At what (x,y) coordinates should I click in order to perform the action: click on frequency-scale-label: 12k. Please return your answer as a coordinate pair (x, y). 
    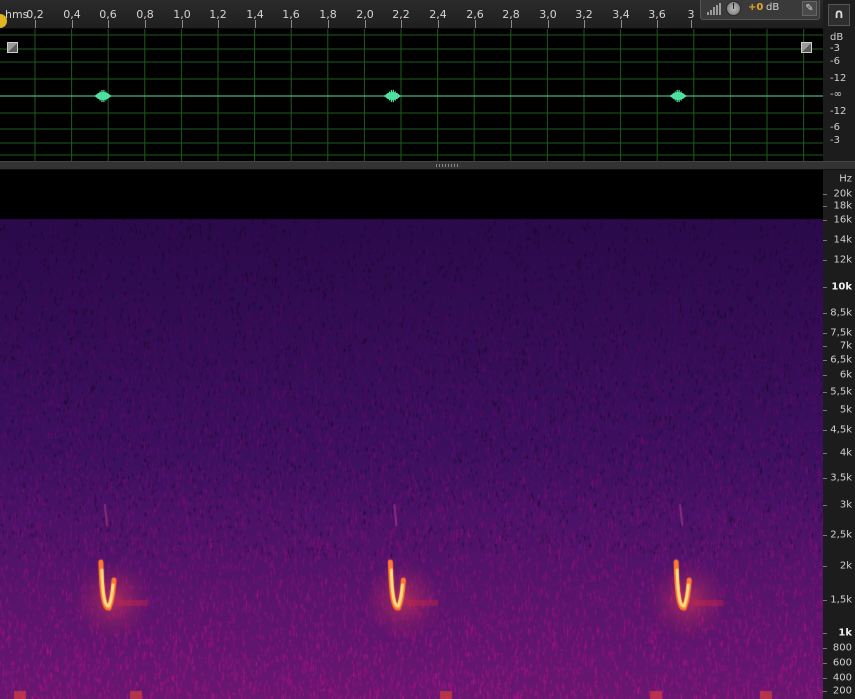
    Looking at the image, I should click on (842, 260).